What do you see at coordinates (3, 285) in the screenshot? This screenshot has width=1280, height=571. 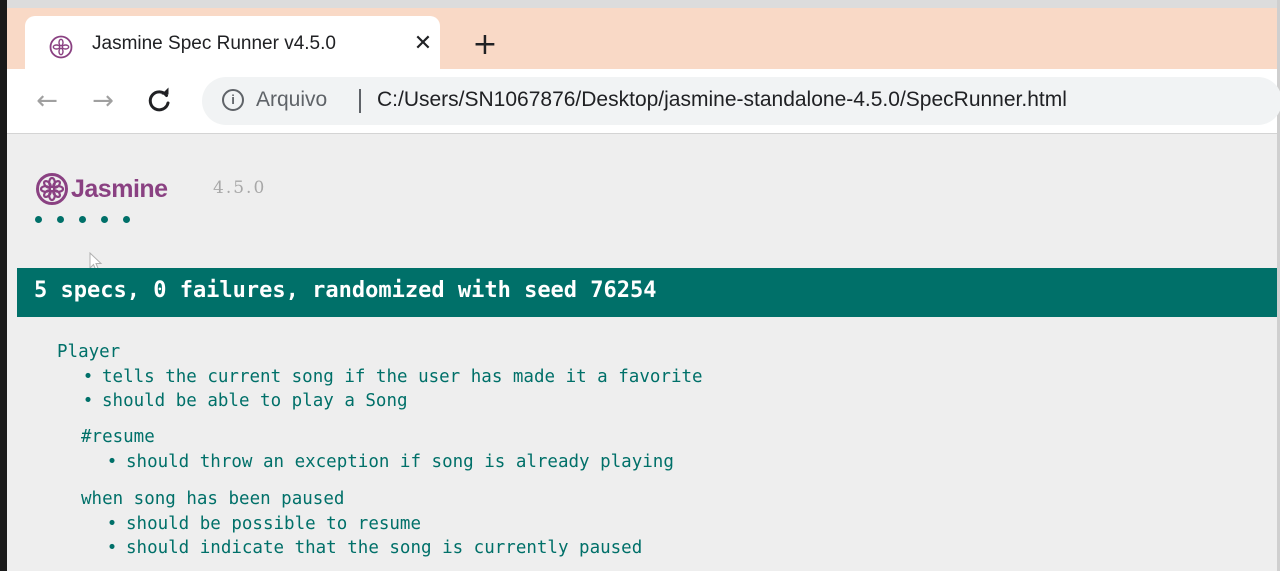 I see `window-left-edge` at bounding box center [3, 285].